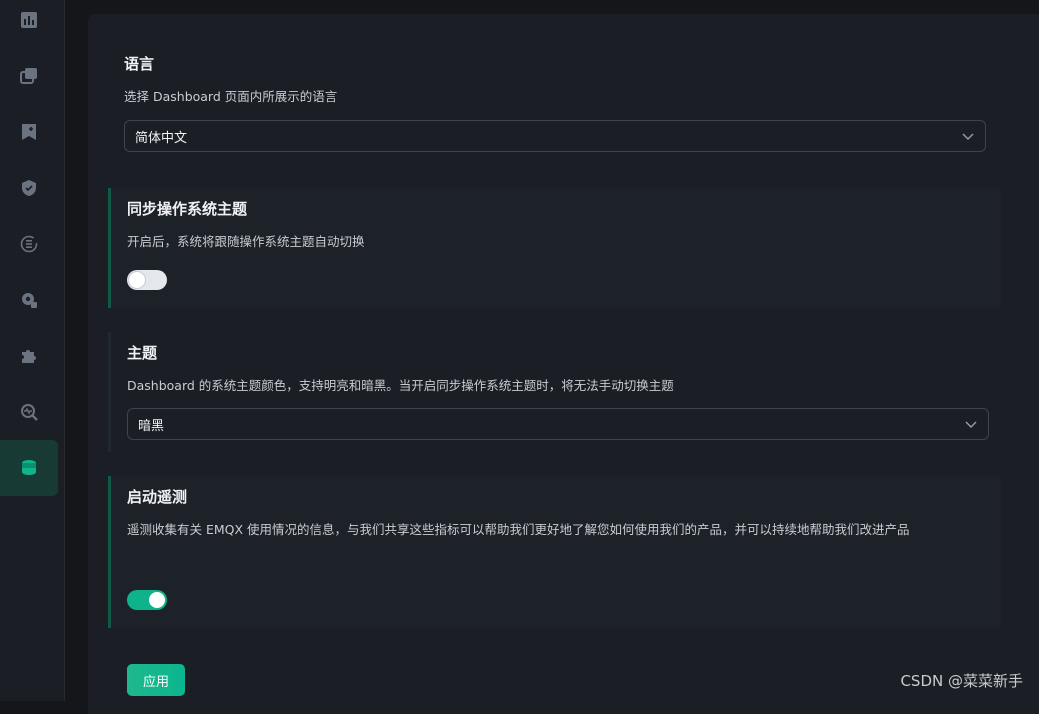 The width and height of the screenshot is (1039, 714). I want to click on sidebar-item-data-integration, so click(29, 244).